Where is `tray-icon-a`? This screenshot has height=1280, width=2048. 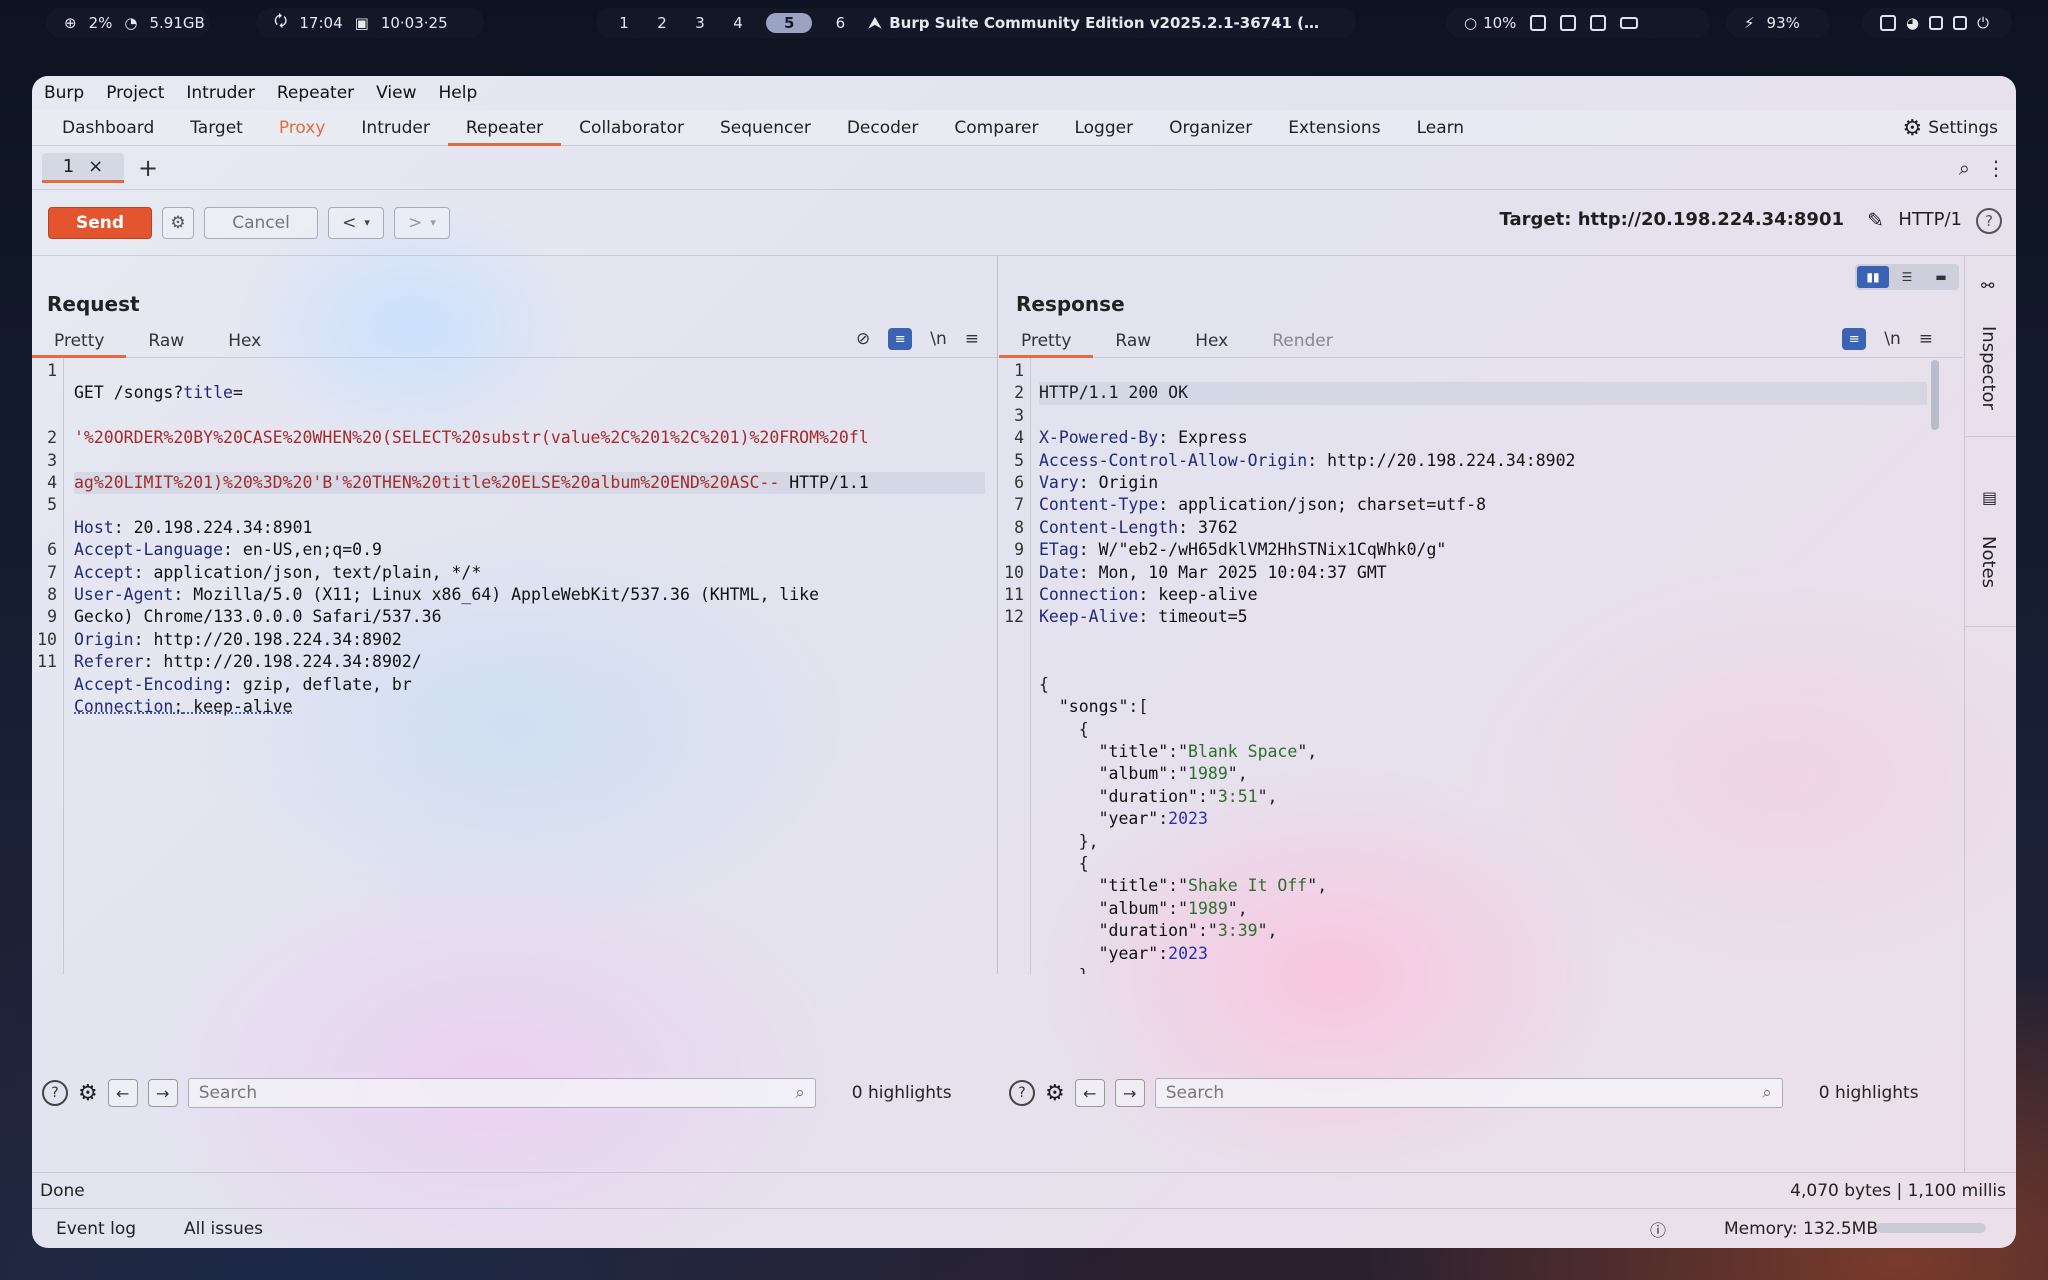
tray-icon-a is located at coordinates (1568, 23).